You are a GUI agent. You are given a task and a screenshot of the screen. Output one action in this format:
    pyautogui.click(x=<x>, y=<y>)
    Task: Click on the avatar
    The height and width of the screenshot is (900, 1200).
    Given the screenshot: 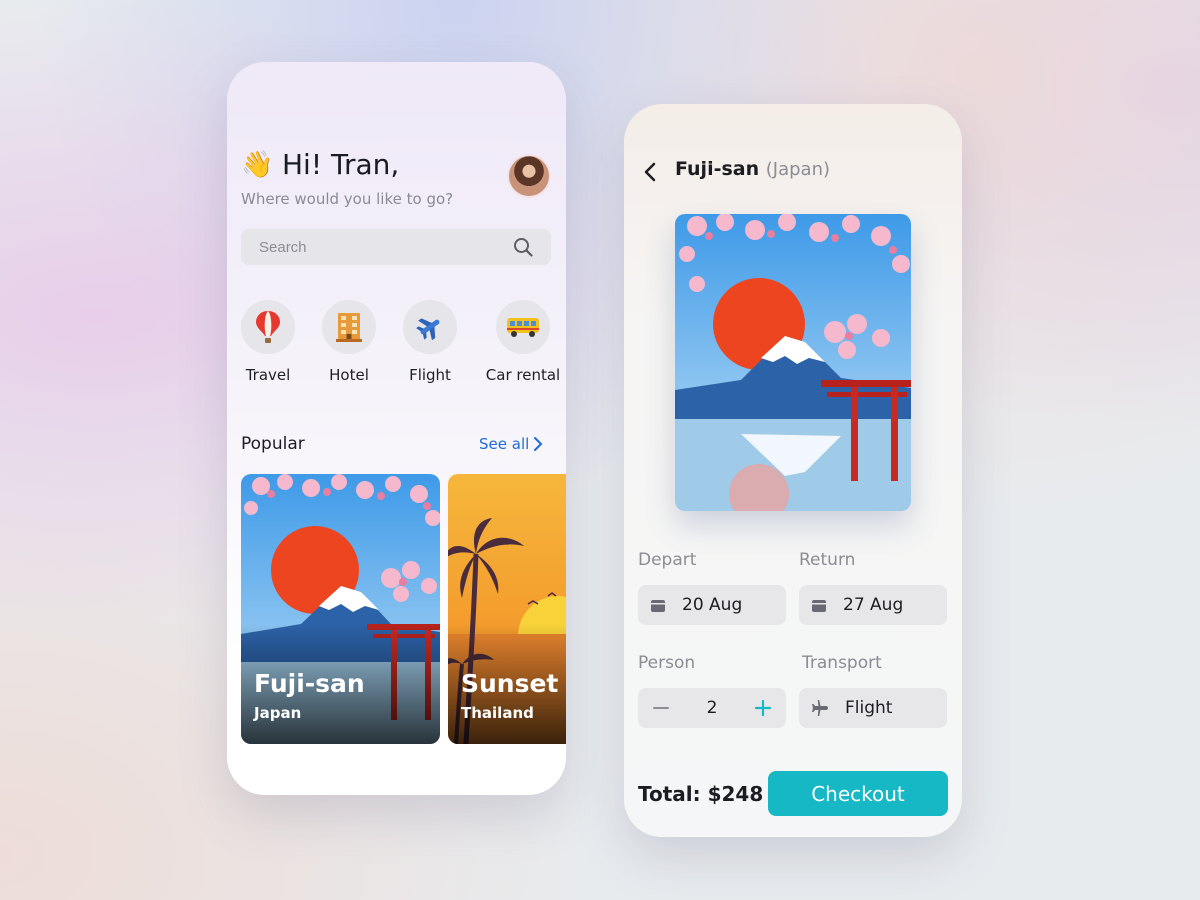 What is the action you would take?
    pyautogui.click(x=529, y=176)
    